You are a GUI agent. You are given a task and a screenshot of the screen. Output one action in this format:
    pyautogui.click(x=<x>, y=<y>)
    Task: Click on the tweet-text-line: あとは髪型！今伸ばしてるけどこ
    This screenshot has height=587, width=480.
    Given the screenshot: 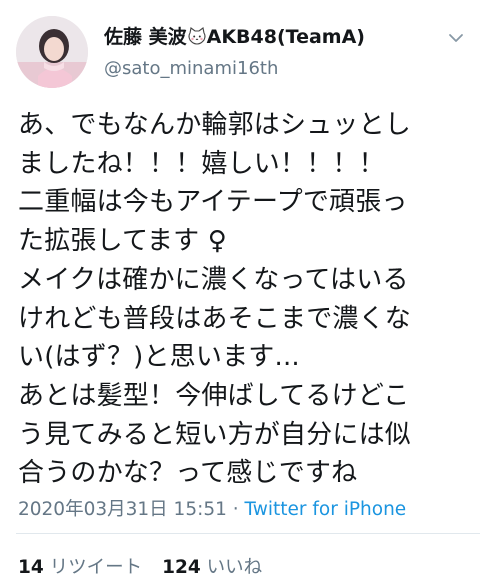 What is the action you would take?
    pyautogui.click(x=214, y=395)
    